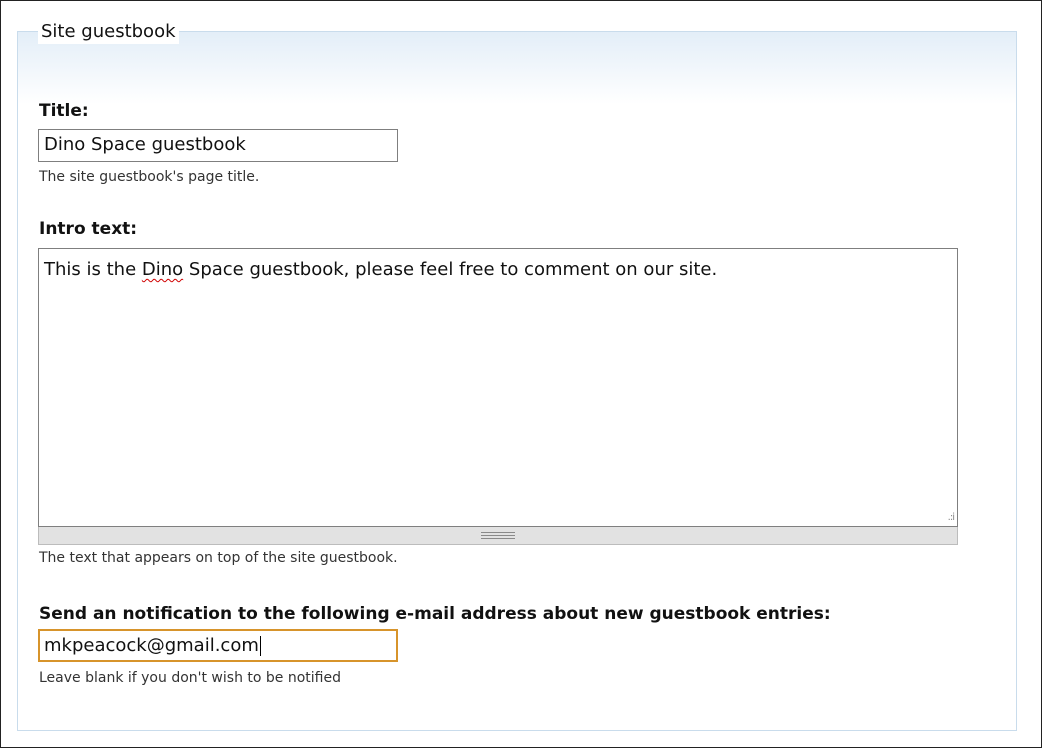  I want to click on textarea-resize-handle, so click(498, 536).